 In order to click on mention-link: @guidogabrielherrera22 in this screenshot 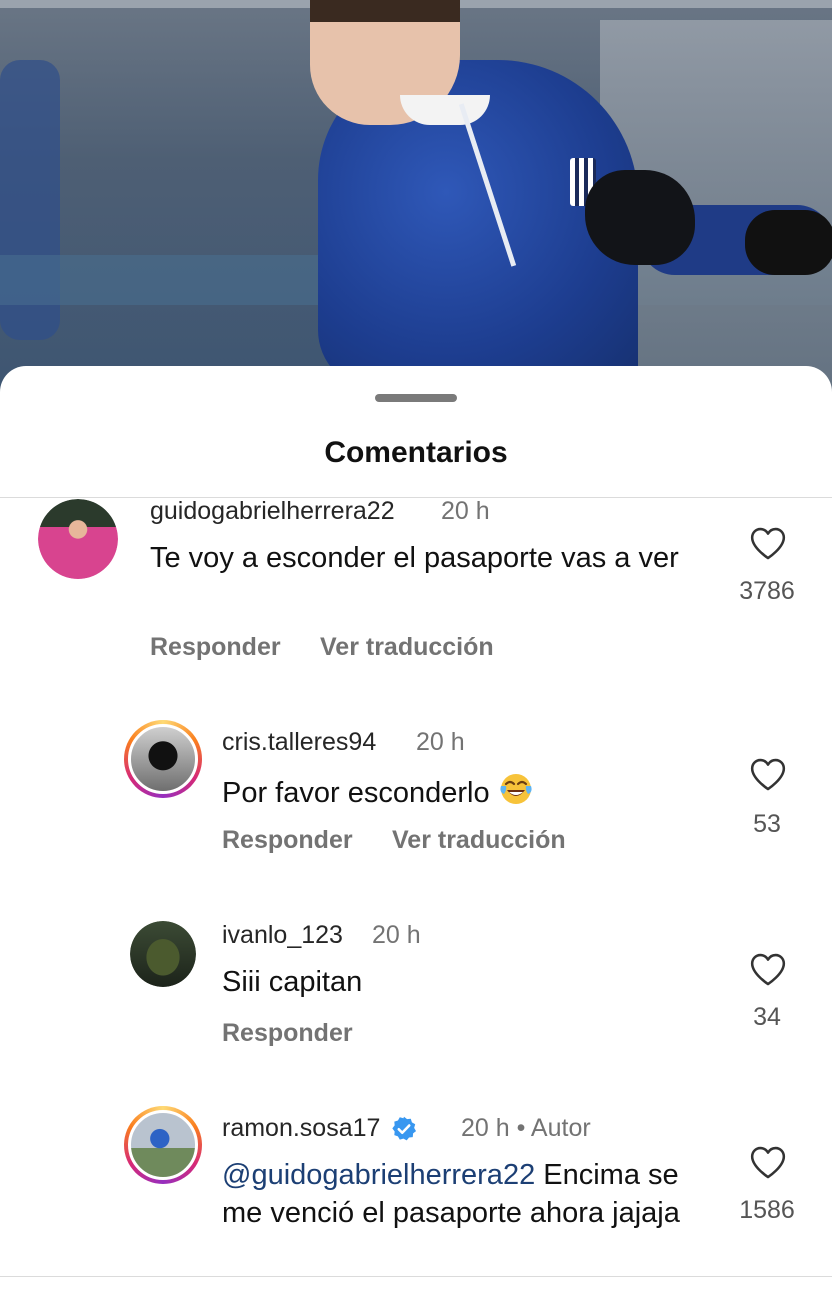, I will do `click(378, 1175)`.